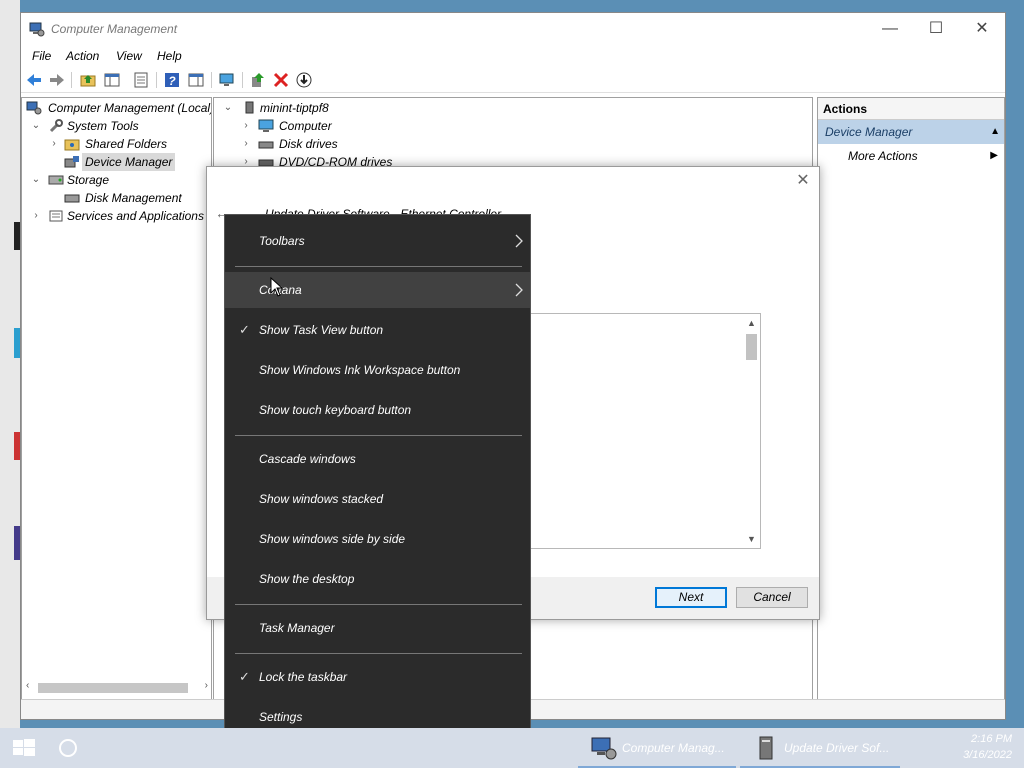 Image resolution: width=1024 pixels, height=768 pixels. Describe the element at coordinates (41, 56) in the screenshot. I see `menu-file: File` at that location.